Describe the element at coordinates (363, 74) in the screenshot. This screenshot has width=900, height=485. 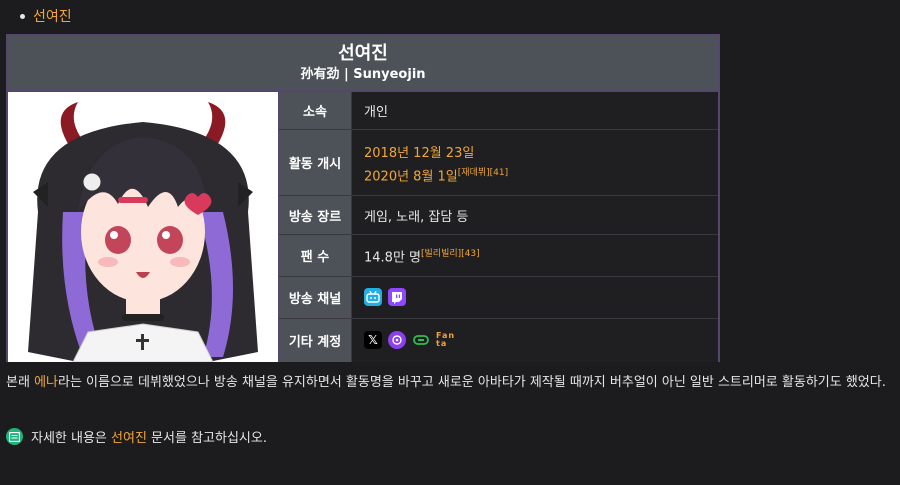
I see `infobox-subtitle: 孙有劲 | Sunyeojin` at that location.